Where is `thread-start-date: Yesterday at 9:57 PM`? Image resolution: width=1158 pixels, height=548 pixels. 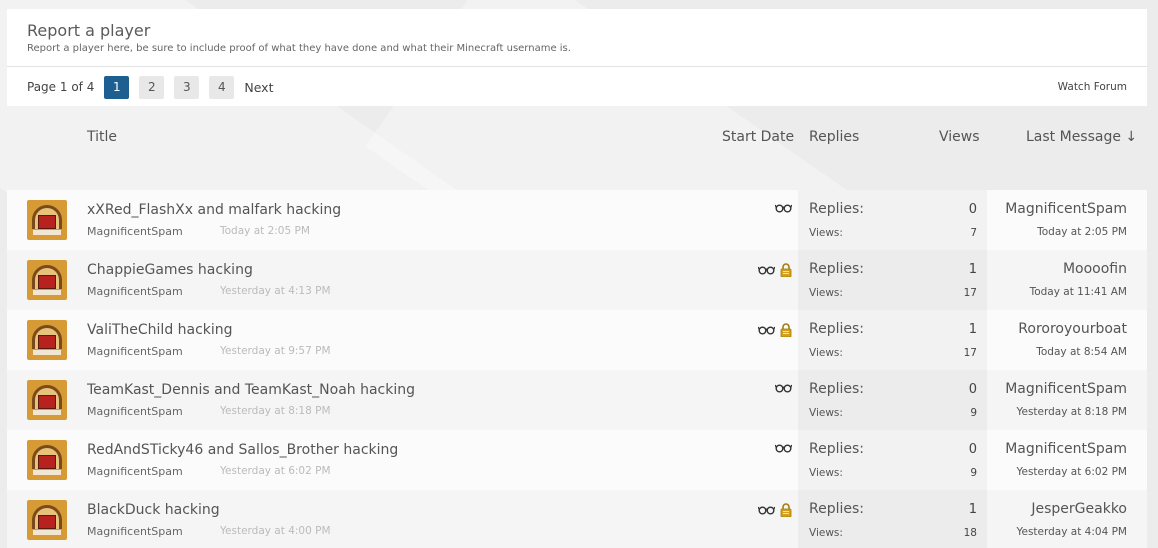
thread-start-date: Yesterday at 9:57 PM is located at coordinates (275, 351).